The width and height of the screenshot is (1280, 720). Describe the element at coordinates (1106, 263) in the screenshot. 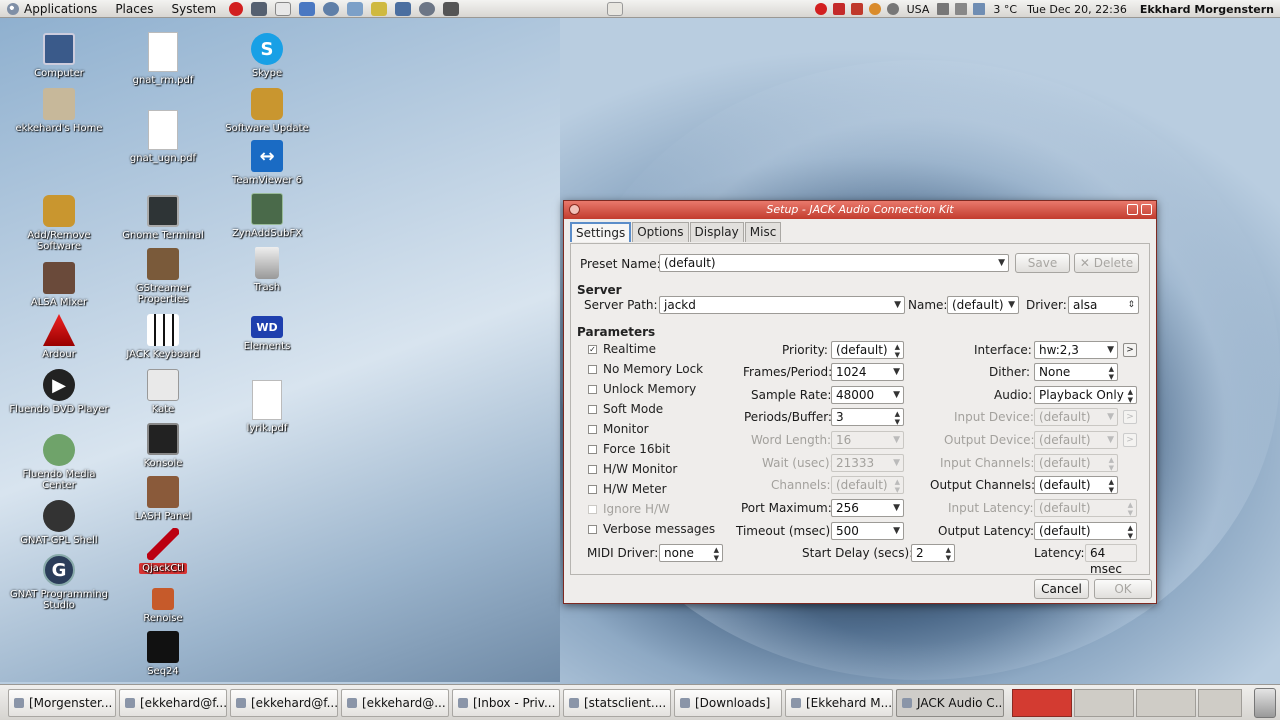

I see `delete-button: ✕ Delete` at that location.